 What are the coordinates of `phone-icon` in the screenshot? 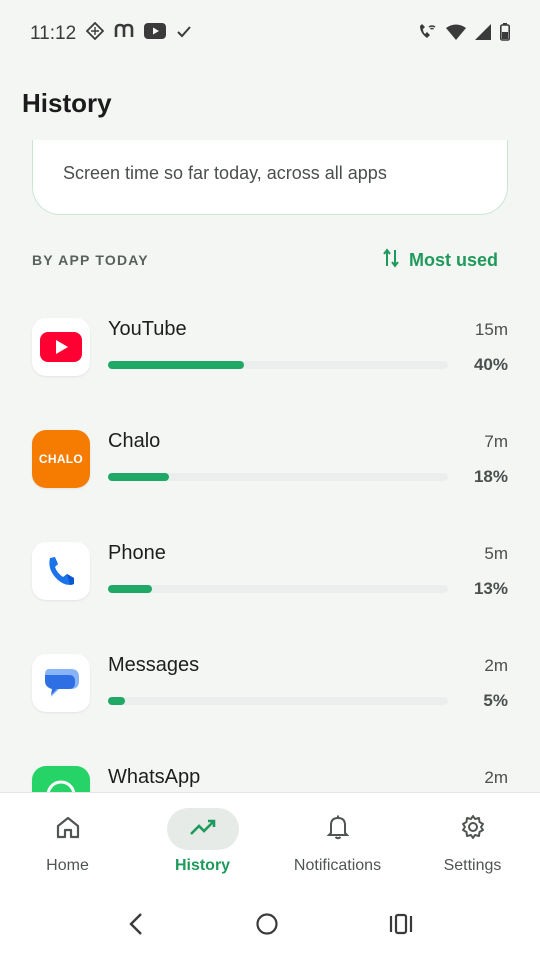 It's located at (61, 571).